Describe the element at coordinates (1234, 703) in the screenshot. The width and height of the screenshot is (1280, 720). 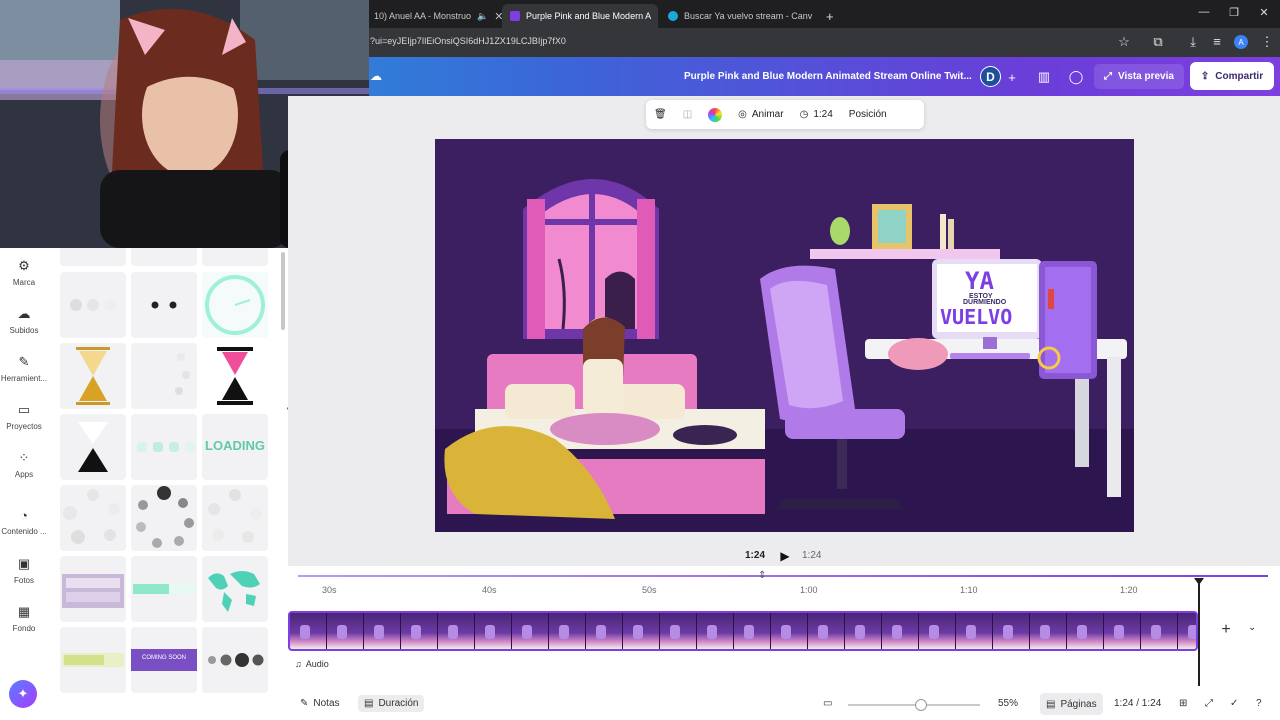
I see `check-circle-icon: ✓` at that location.